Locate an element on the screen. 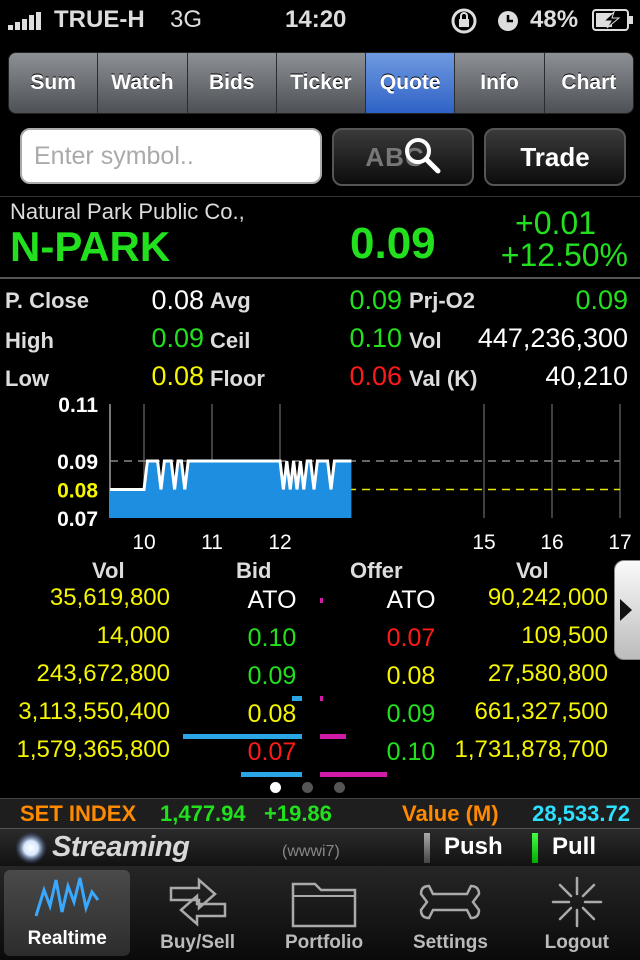  bid-volume: 3,113,550,400 is located at coordinates (94, 711).